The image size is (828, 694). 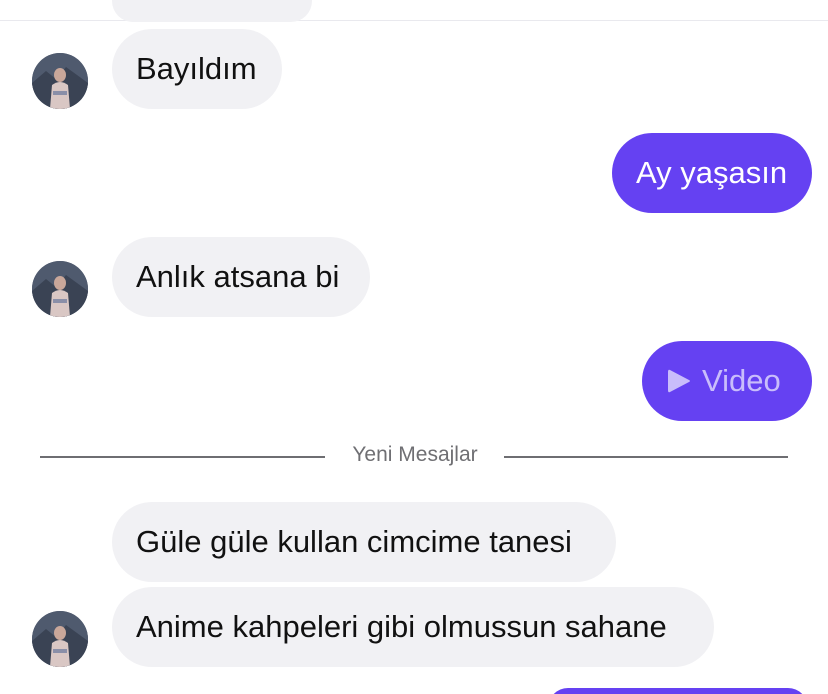 I want to click on message-bubble-incoming: Bayıldım, so click(x=197, y=69).